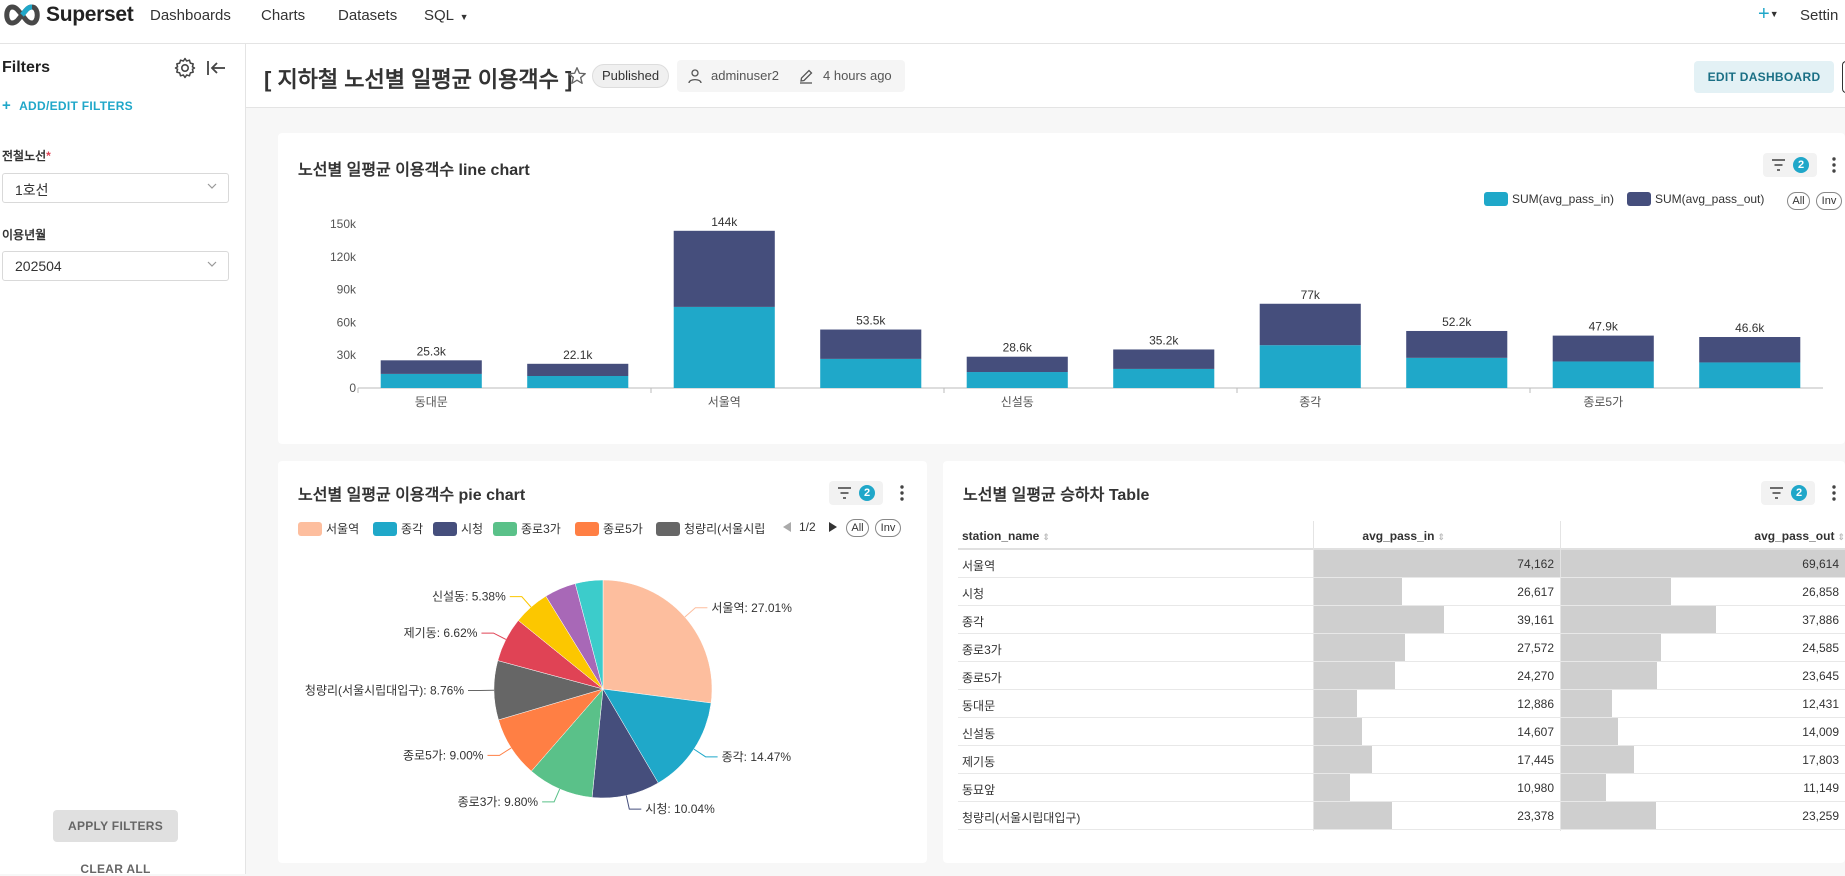 Image resolution: width=1845 pixels, height=876 pixels. I want to click on table-row: 종로5가24,27023,645, so click(1401, 676).